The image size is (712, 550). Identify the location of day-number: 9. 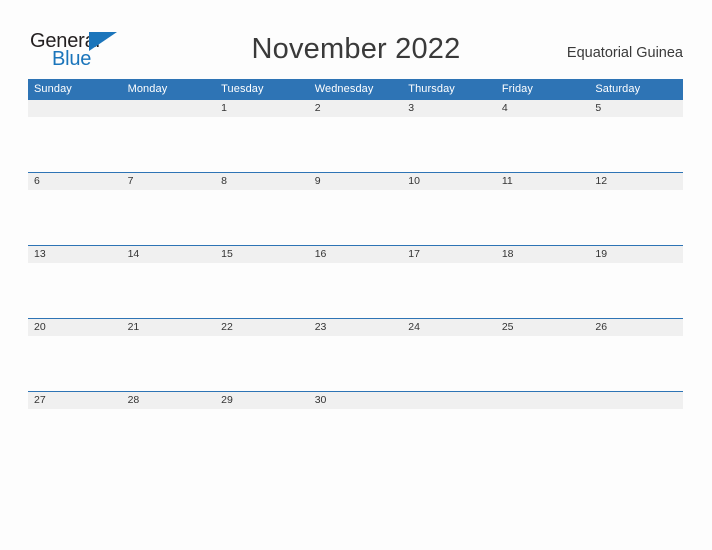
(355, 181).